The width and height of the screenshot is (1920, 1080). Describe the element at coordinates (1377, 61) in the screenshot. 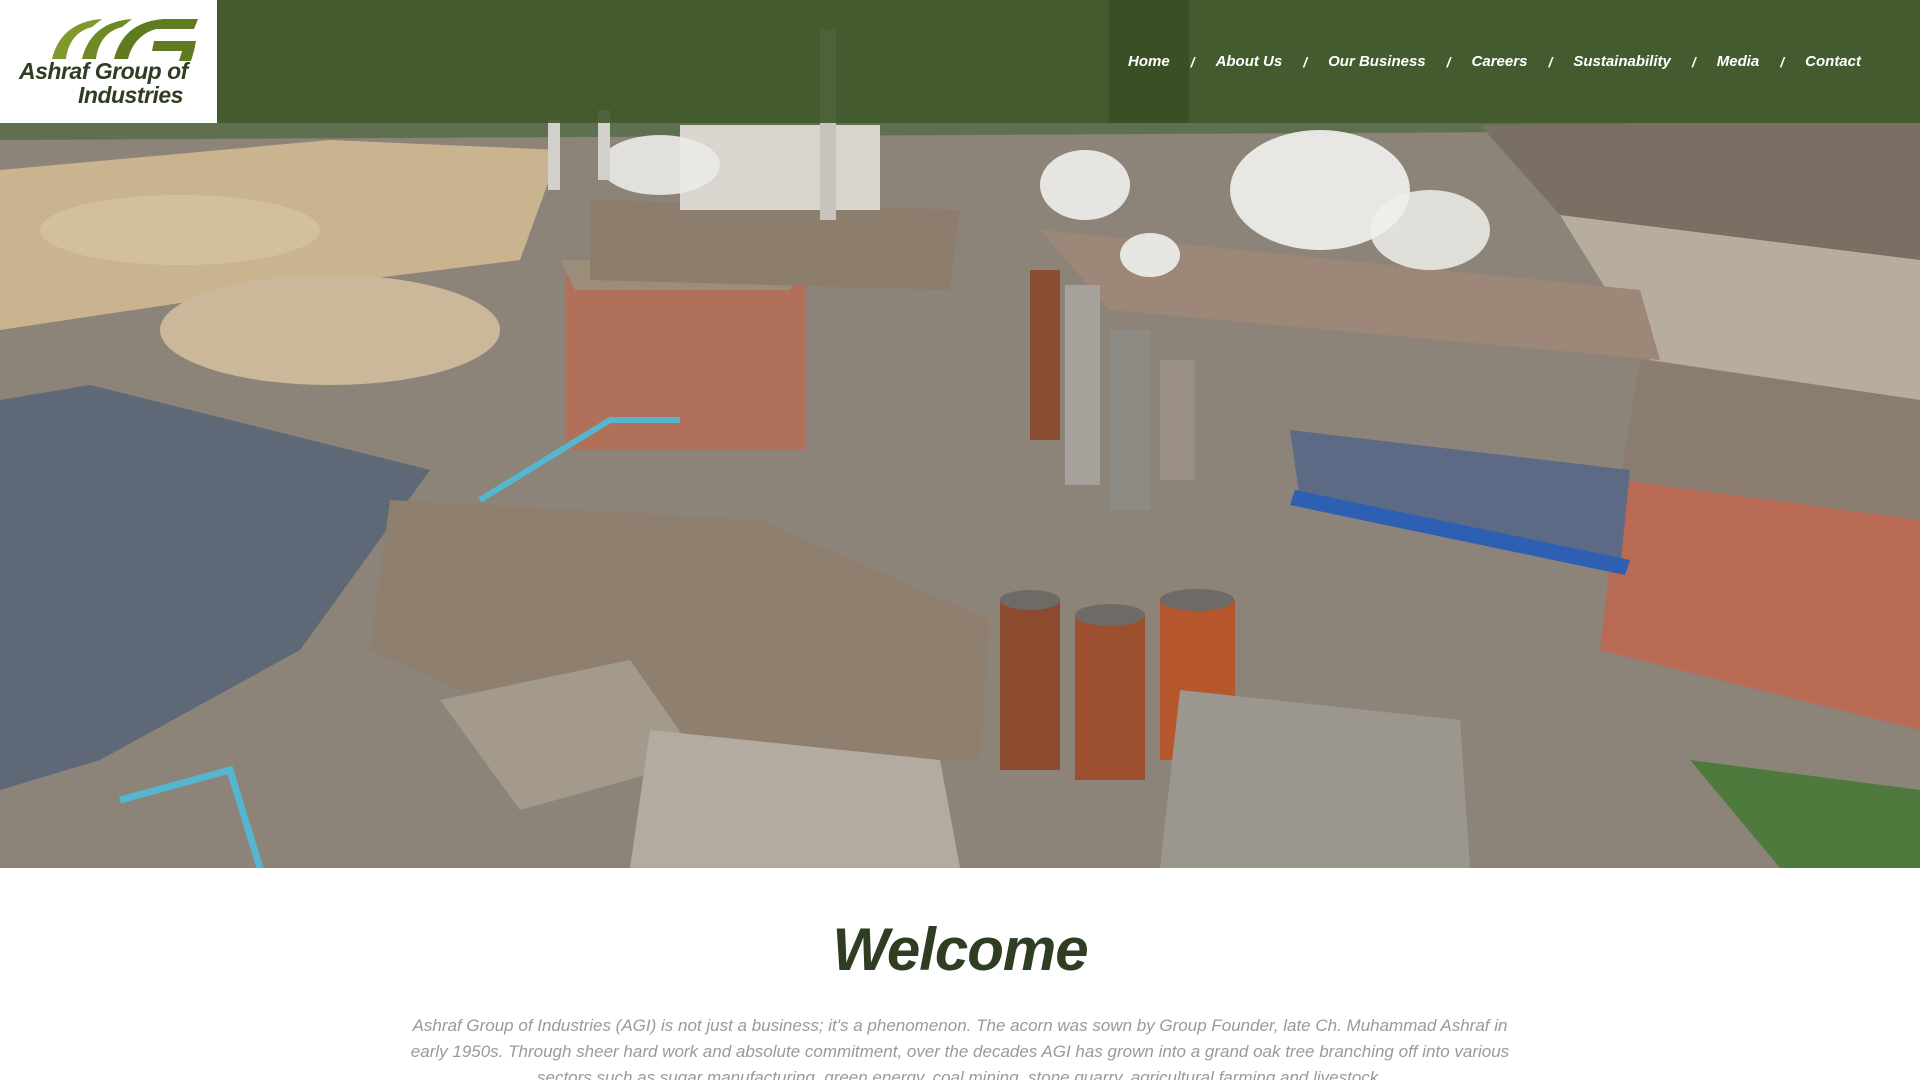

I see `nav-item-our-business: Our Business` at that location.